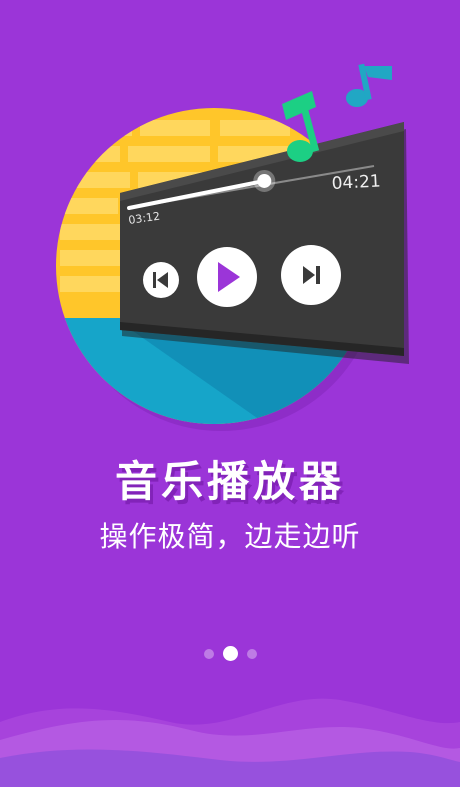 This screenshot has width=460, height=787. I want to click on page-title: 音乐播放器, so click(229, 481).